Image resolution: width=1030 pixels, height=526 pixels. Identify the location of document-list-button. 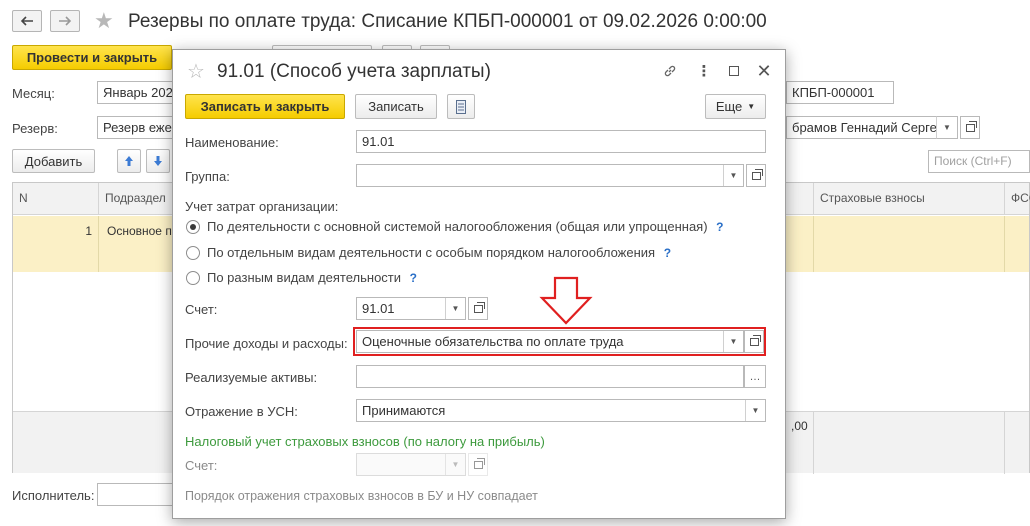
(461, 106).